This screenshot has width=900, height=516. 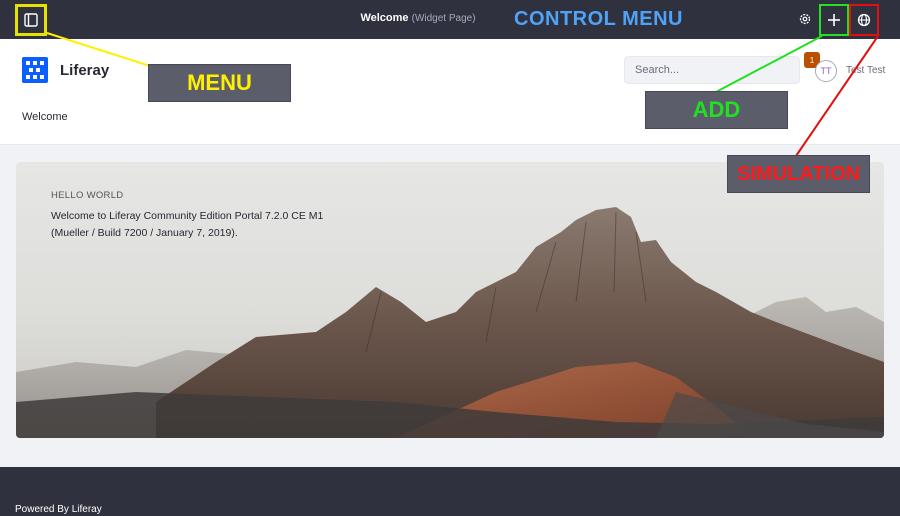 I want to click on plus-icon, so click(x=834, y=20).